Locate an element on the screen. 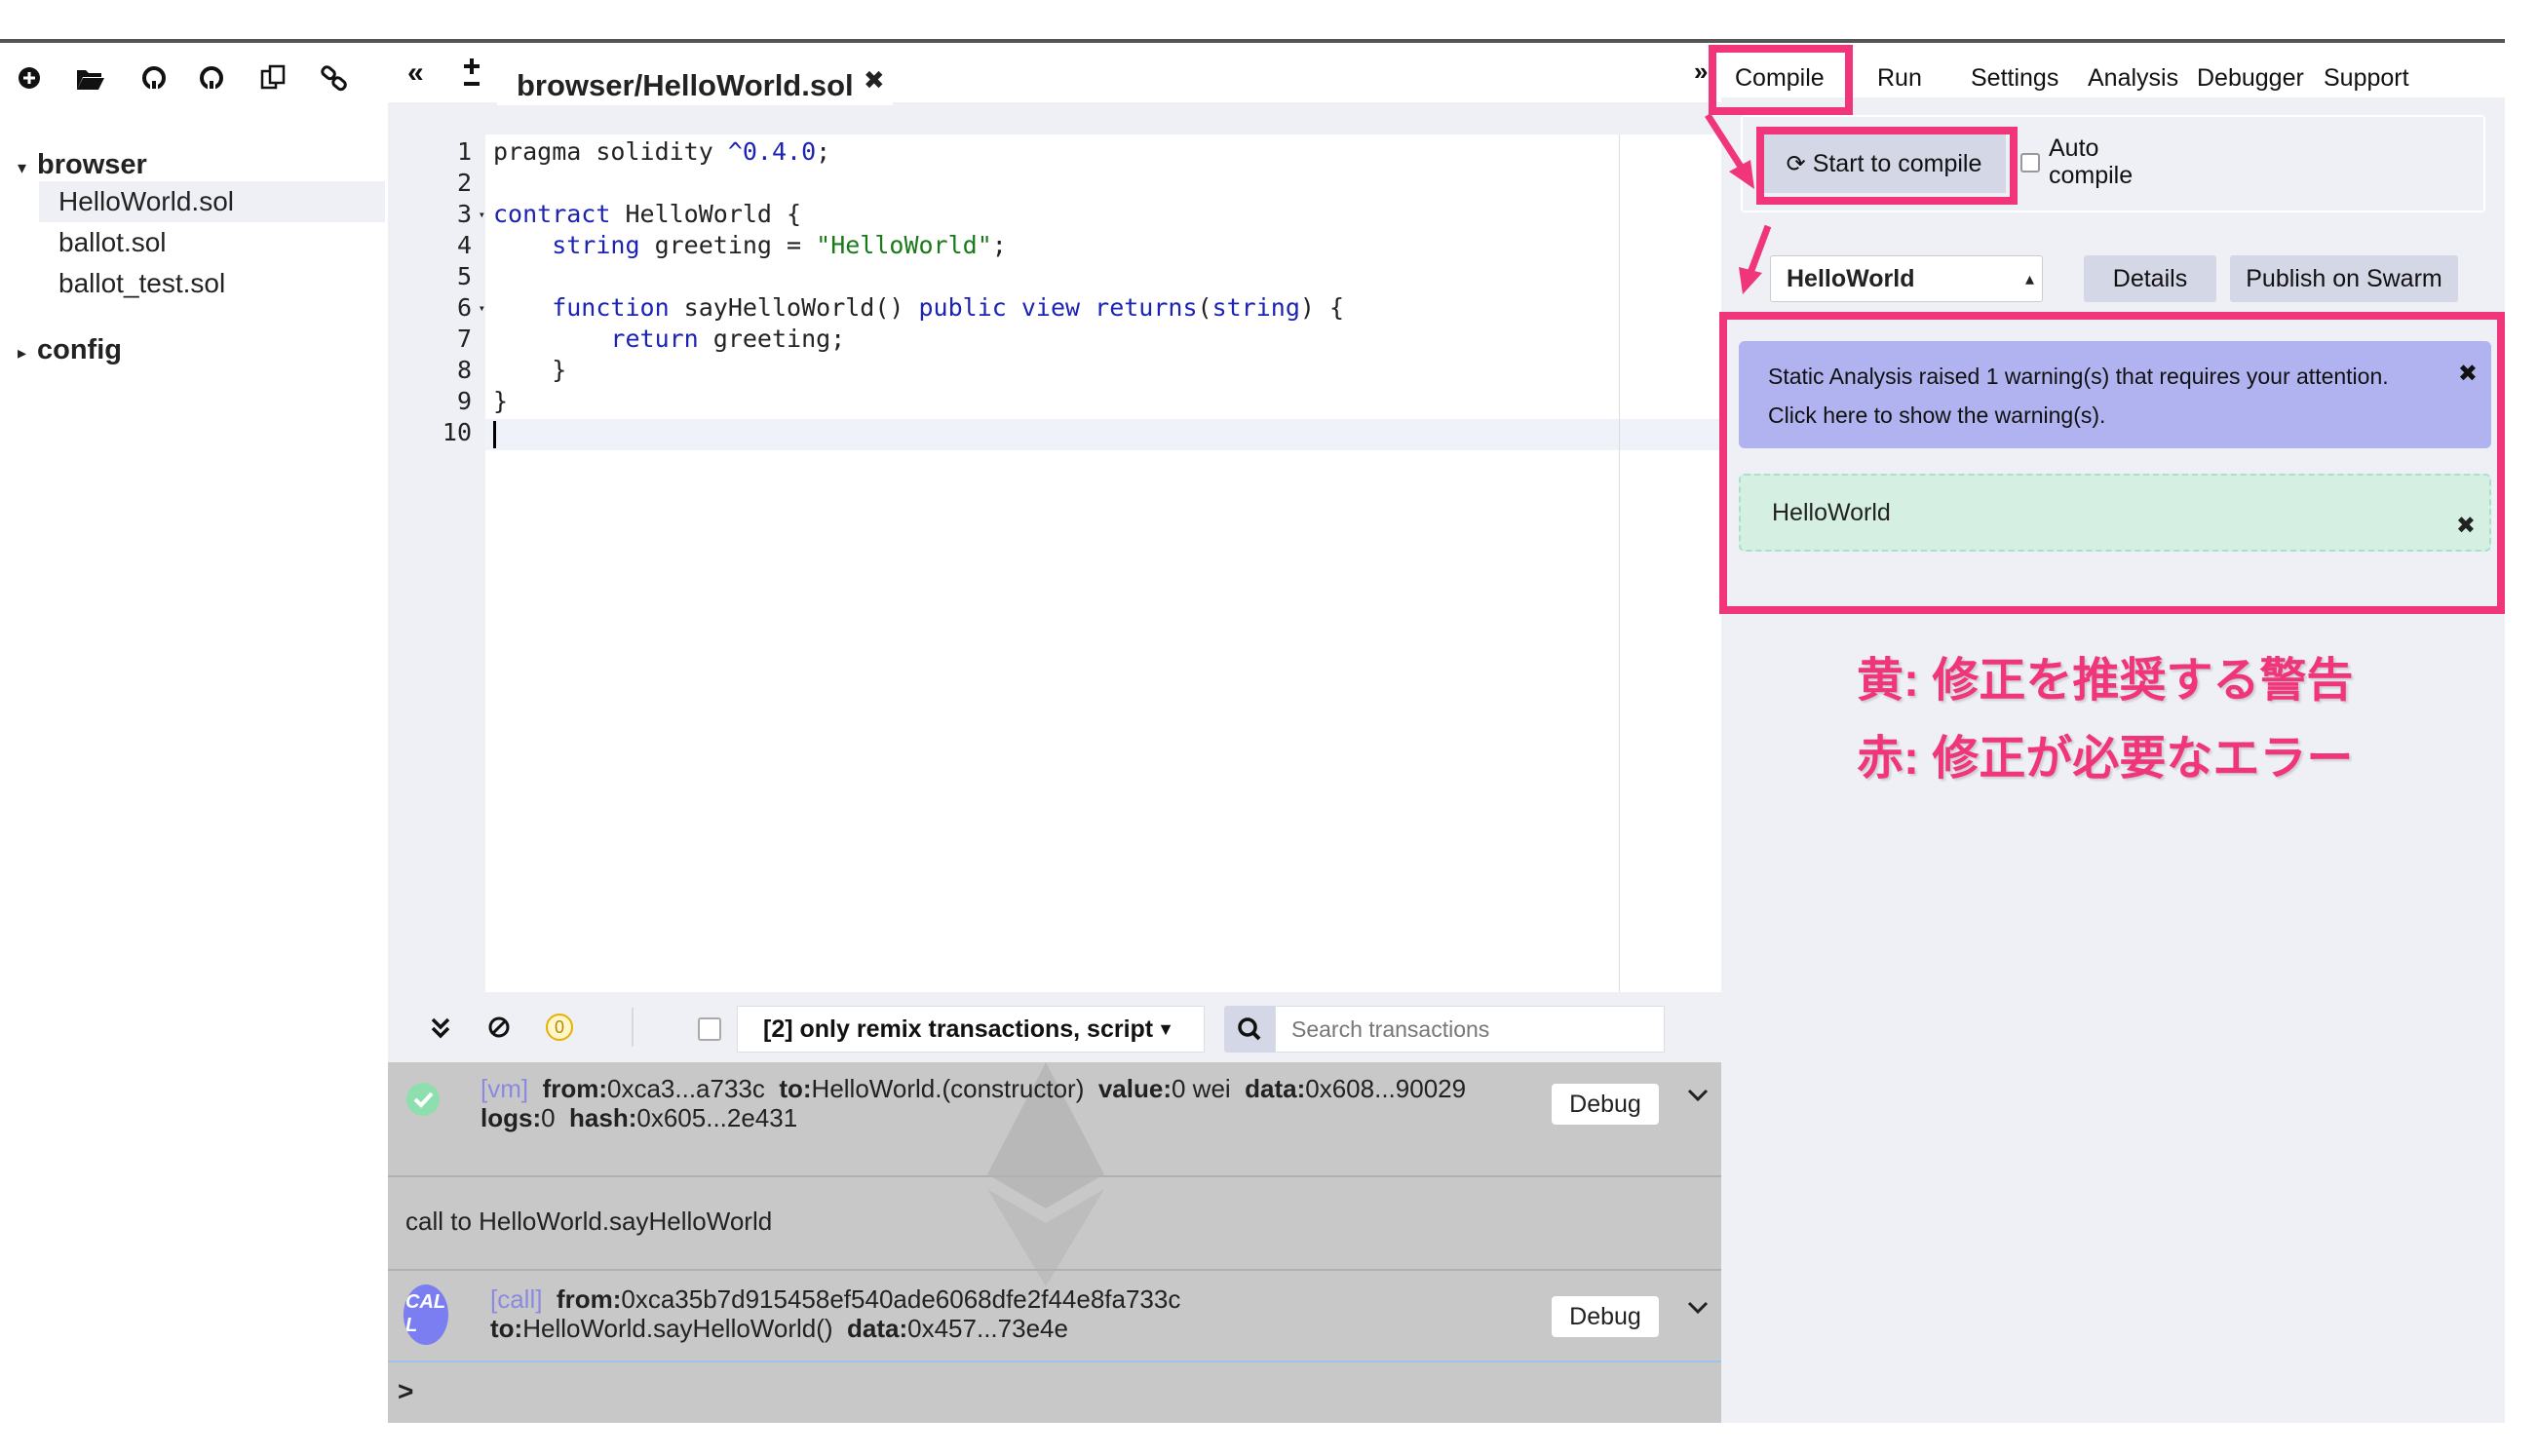 This screenshot has width=2538, height=1456. file-item-helloworld: HelloWorld.sol is located at coordinates (212, 201).